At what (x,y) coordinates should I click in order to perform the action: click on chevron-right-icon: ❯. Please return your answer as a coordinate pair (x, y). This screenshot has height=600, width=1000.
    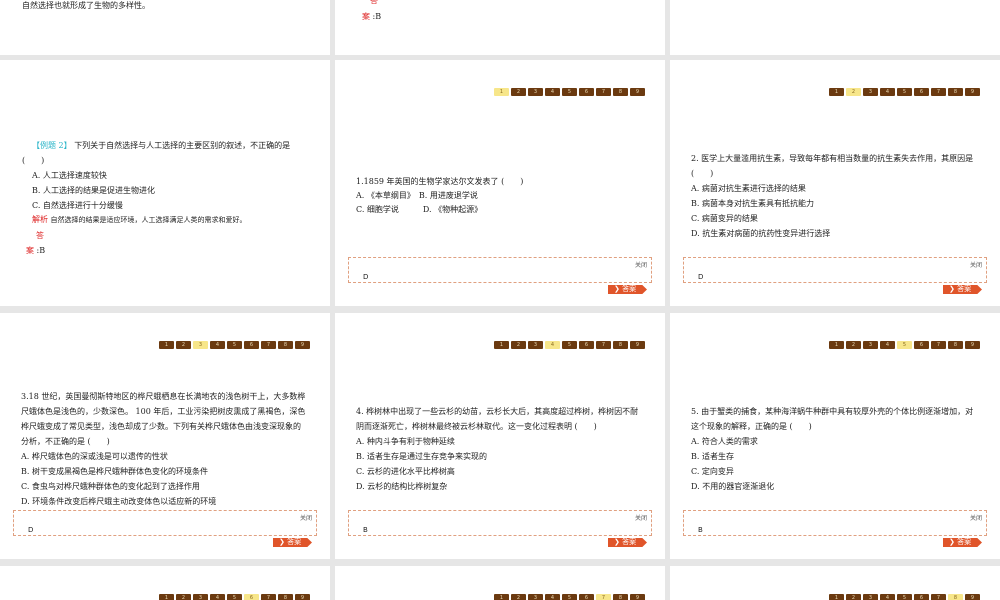
    Looking at the image, I should click on (952, 542).